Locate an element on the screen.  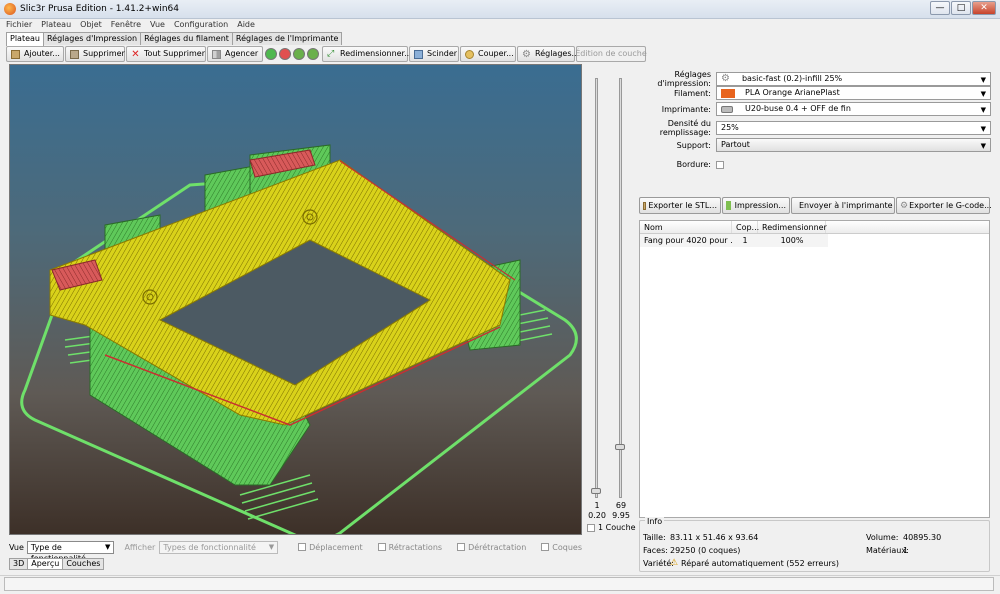
tab-printer-settings: Réglages de l'Imprimante is located at coordinates (287, 38).